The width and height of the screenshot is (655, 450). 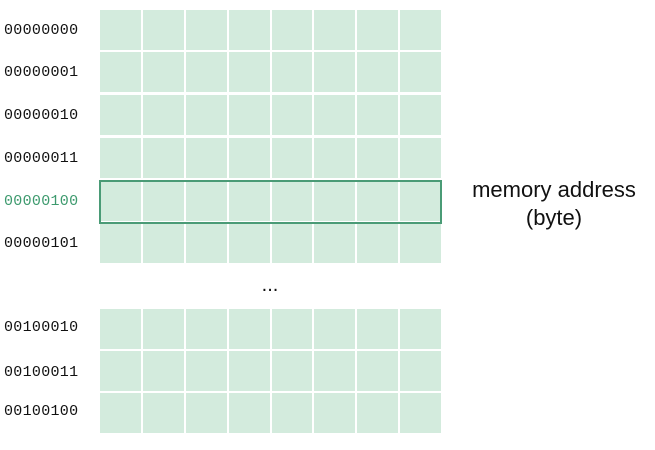 I want to click on address-label: 00000000, so click(x=41, y=30).